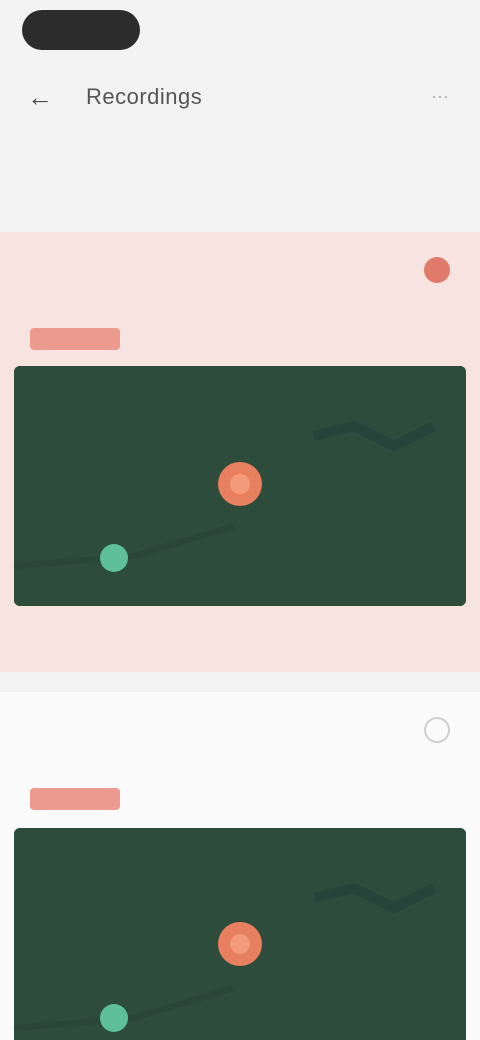 The width and height of the screenshot is (480, 1040). What do you see at coordinates (144, 96) in the screenshot?
I see `page-title: Recordings` at bounding box center [144, 96].